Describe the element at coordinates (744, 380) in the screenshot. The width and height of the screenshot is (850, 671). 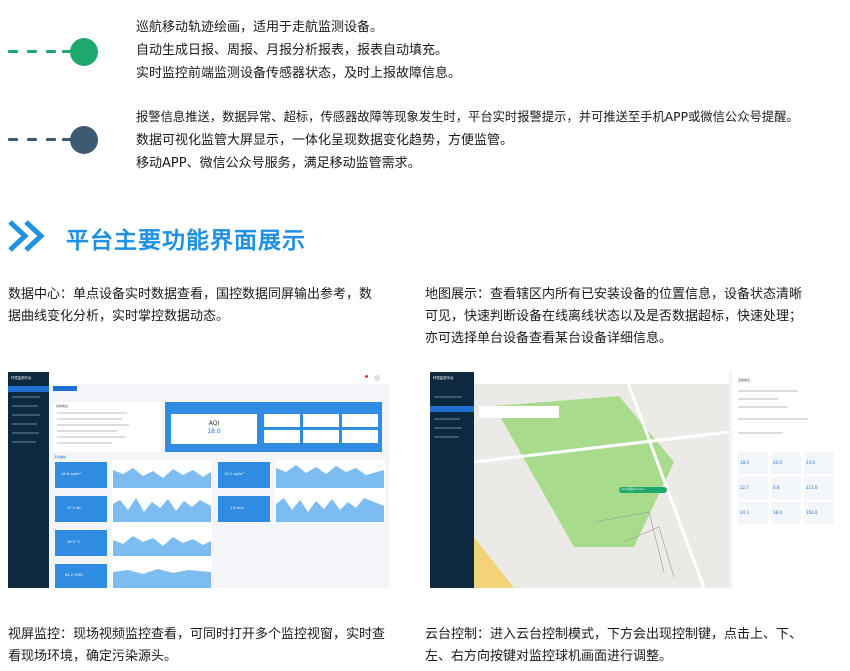
I see `info-title: 设备信息` at that location.